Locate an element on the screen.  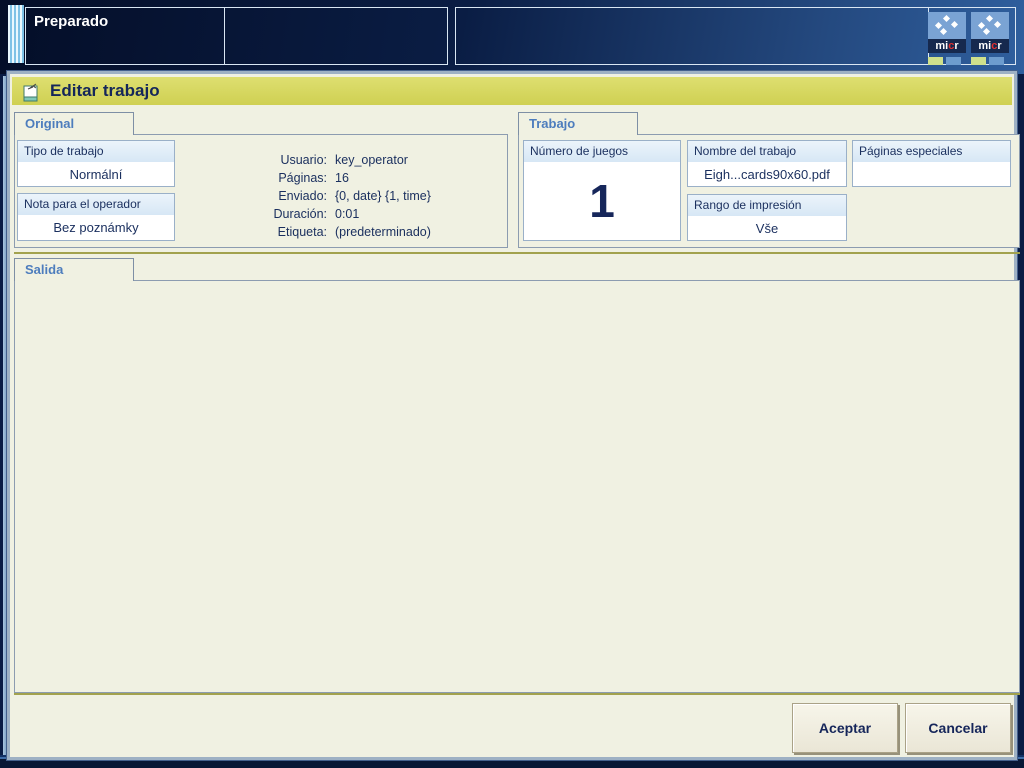
job-type-button: Tipo de trabajo Normální is located at coordinates (96, 163).